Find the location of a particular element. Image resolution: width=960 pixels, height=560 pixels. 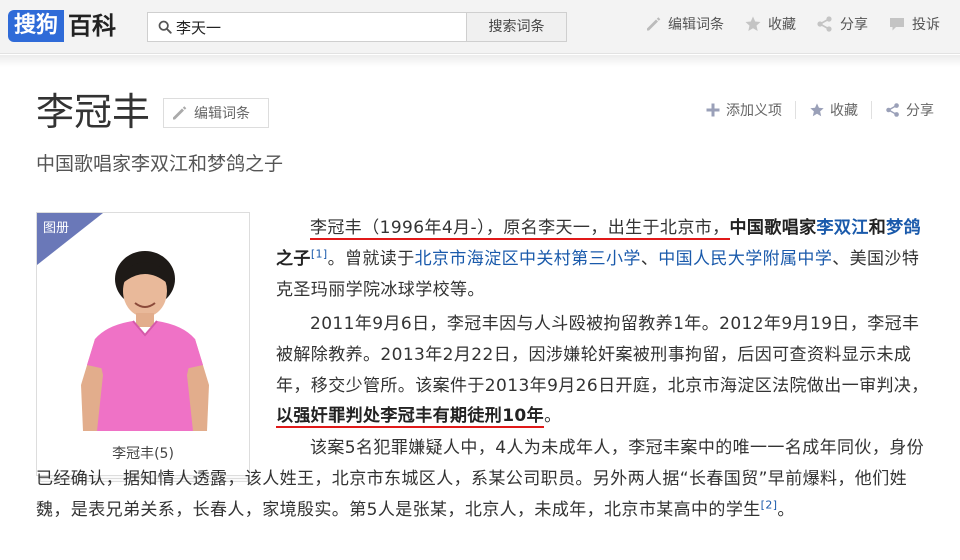

bold-text: 中国歌唱家 is located at coordinates (773, 228).